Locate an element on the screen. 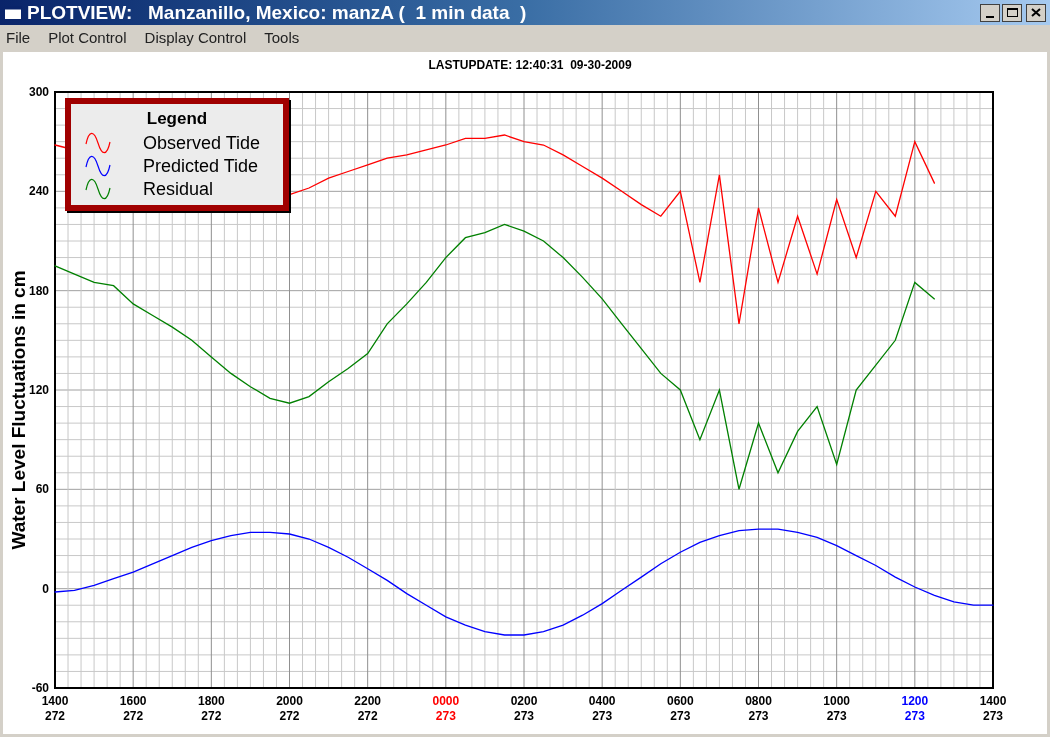 The height and width of the screenshot is (737, 1050). axis-tick-label: 1000 273 is located at coordinates (836, 708).